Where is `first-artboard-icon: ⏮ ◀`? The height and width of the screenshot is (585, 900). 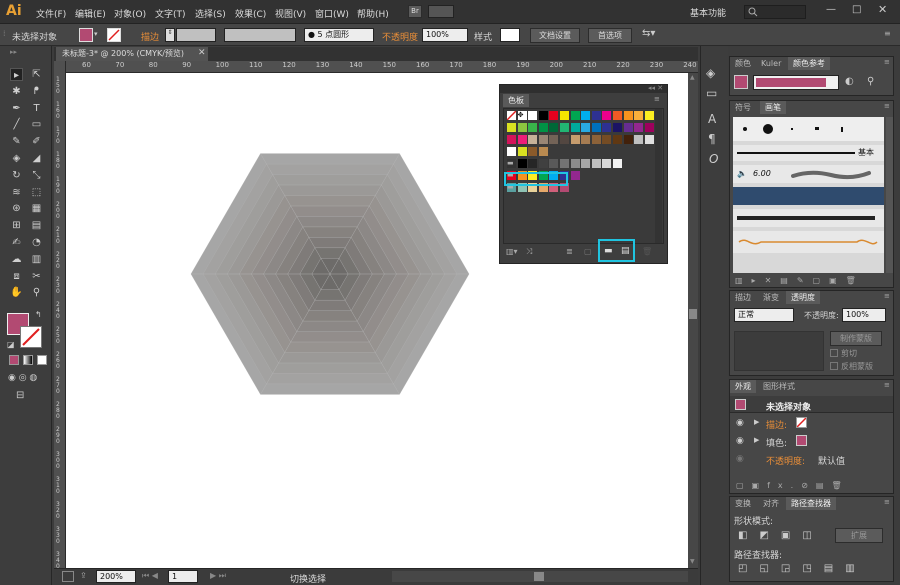 first-artboard-icon: ⏮ ◀ is located at coordinates (150, 576).